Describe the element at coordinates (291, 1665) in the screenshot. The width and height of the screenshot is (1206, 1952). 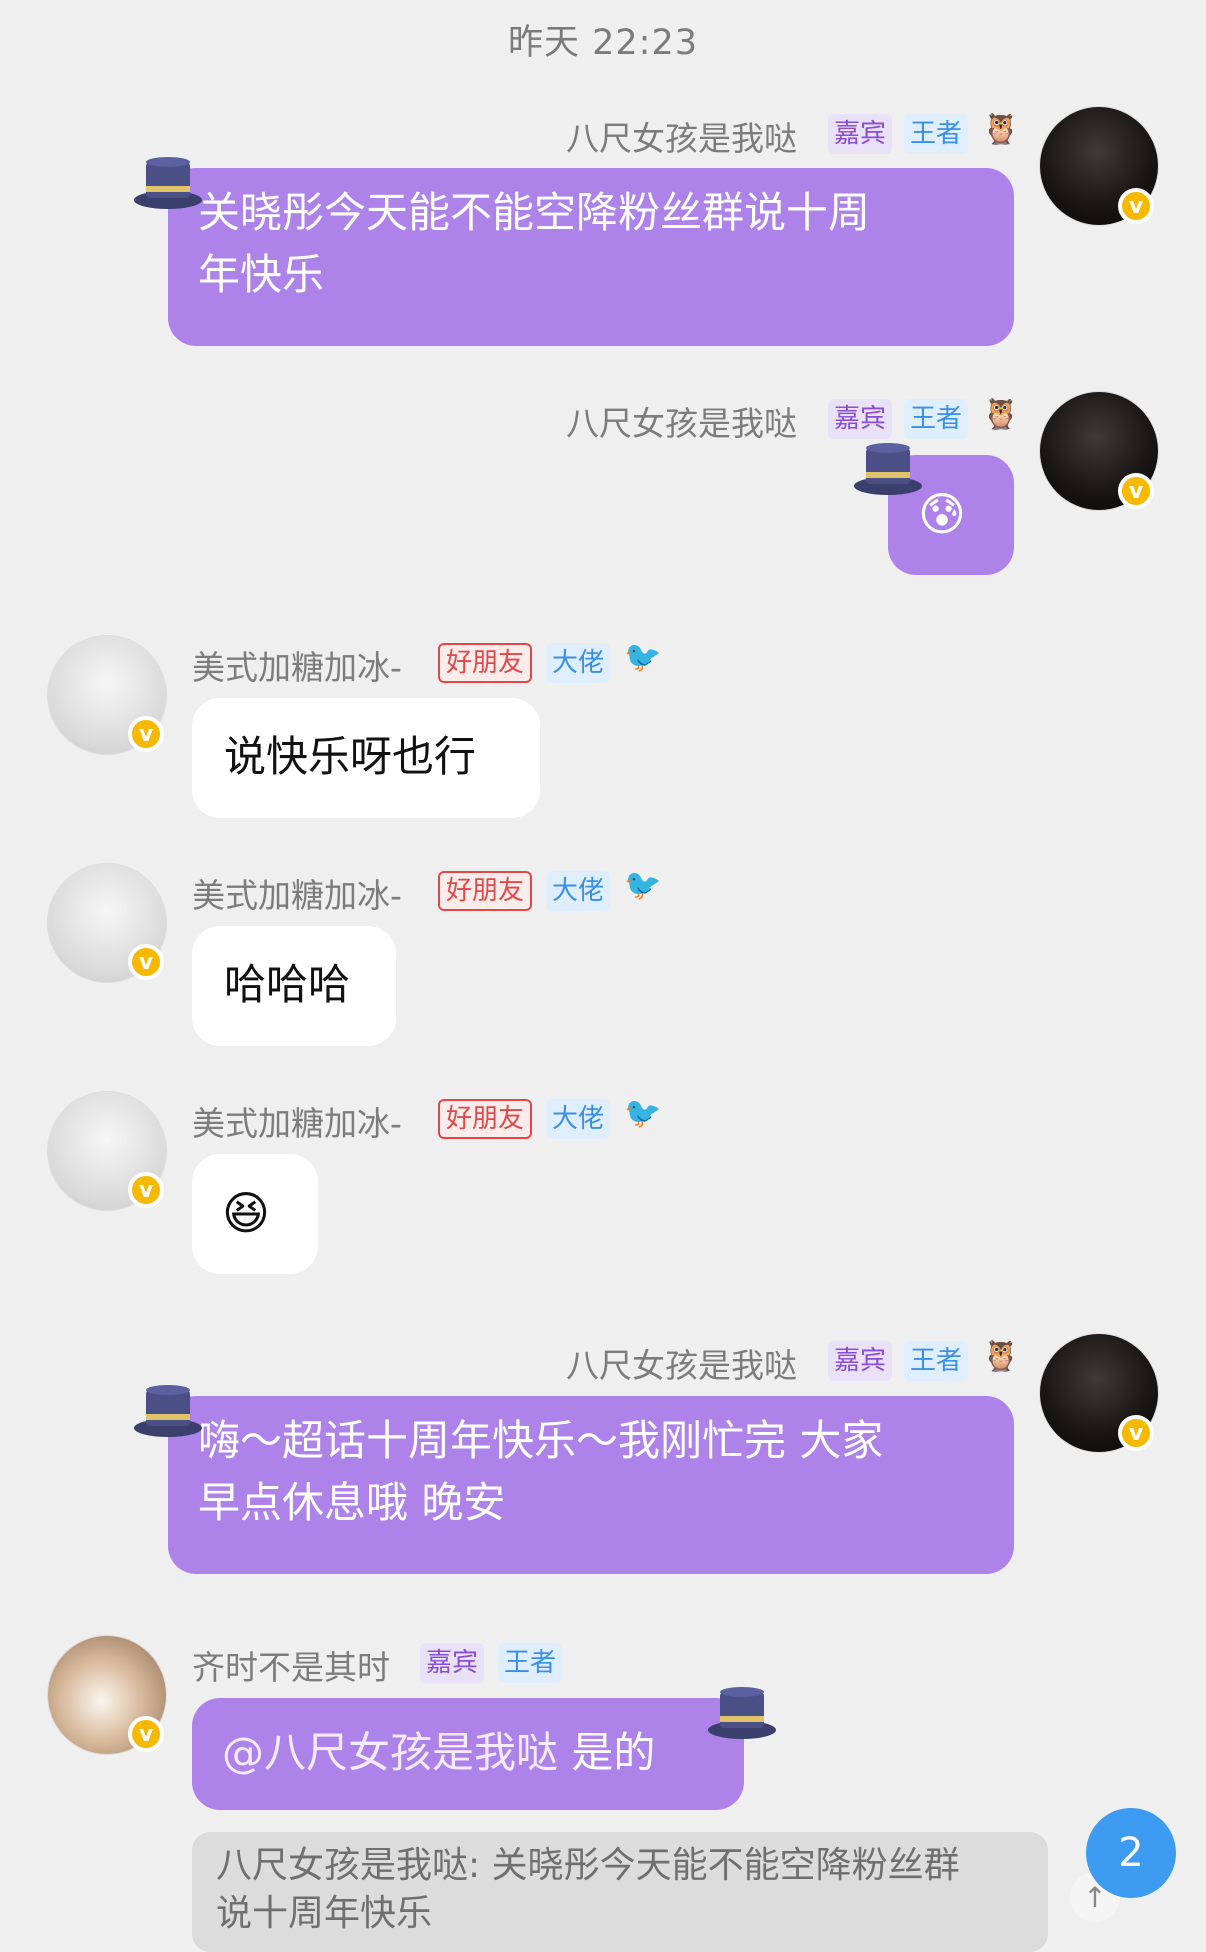
I see `sender-name: 齐时不是其时` at that location.